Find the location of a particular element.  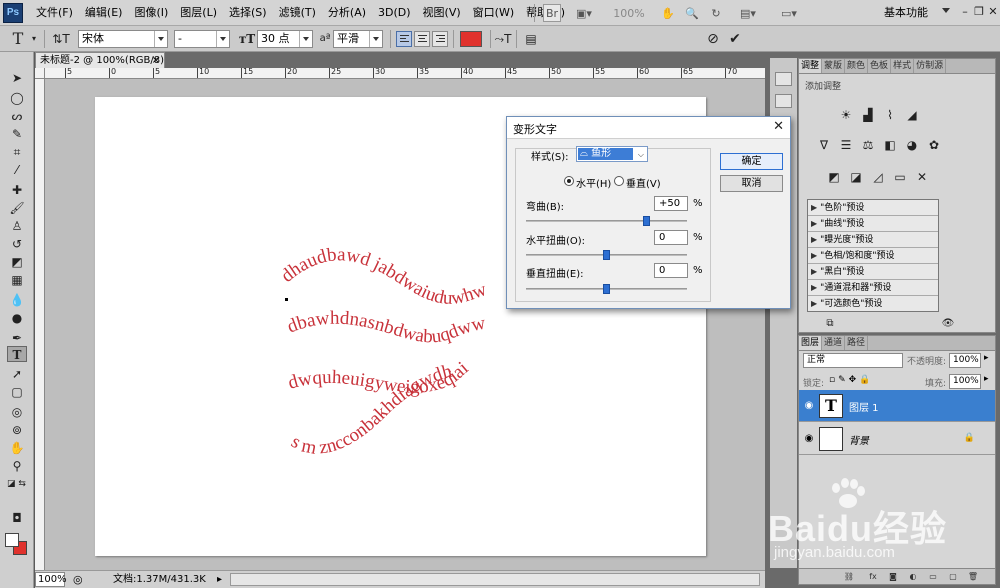

quick-select-tool-icon: ✎ is located at coordinates (17, 134).